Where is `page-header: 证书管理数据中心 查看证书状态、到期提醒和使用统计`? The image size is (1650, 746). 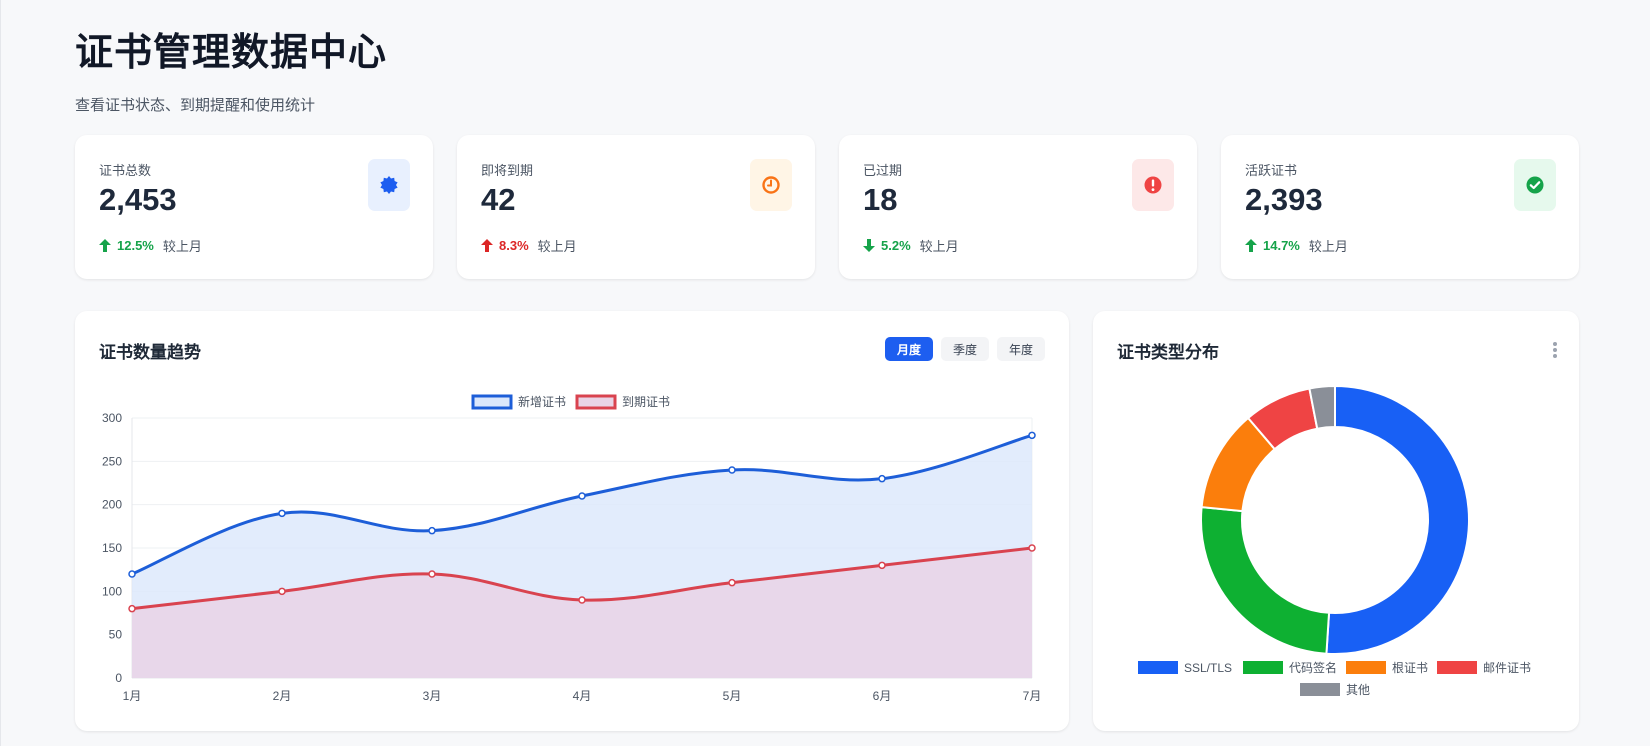 page-header: 证书管理数据中心 查看证书状态、到期提醒和使用统计 is located at coordinates (231, 71).